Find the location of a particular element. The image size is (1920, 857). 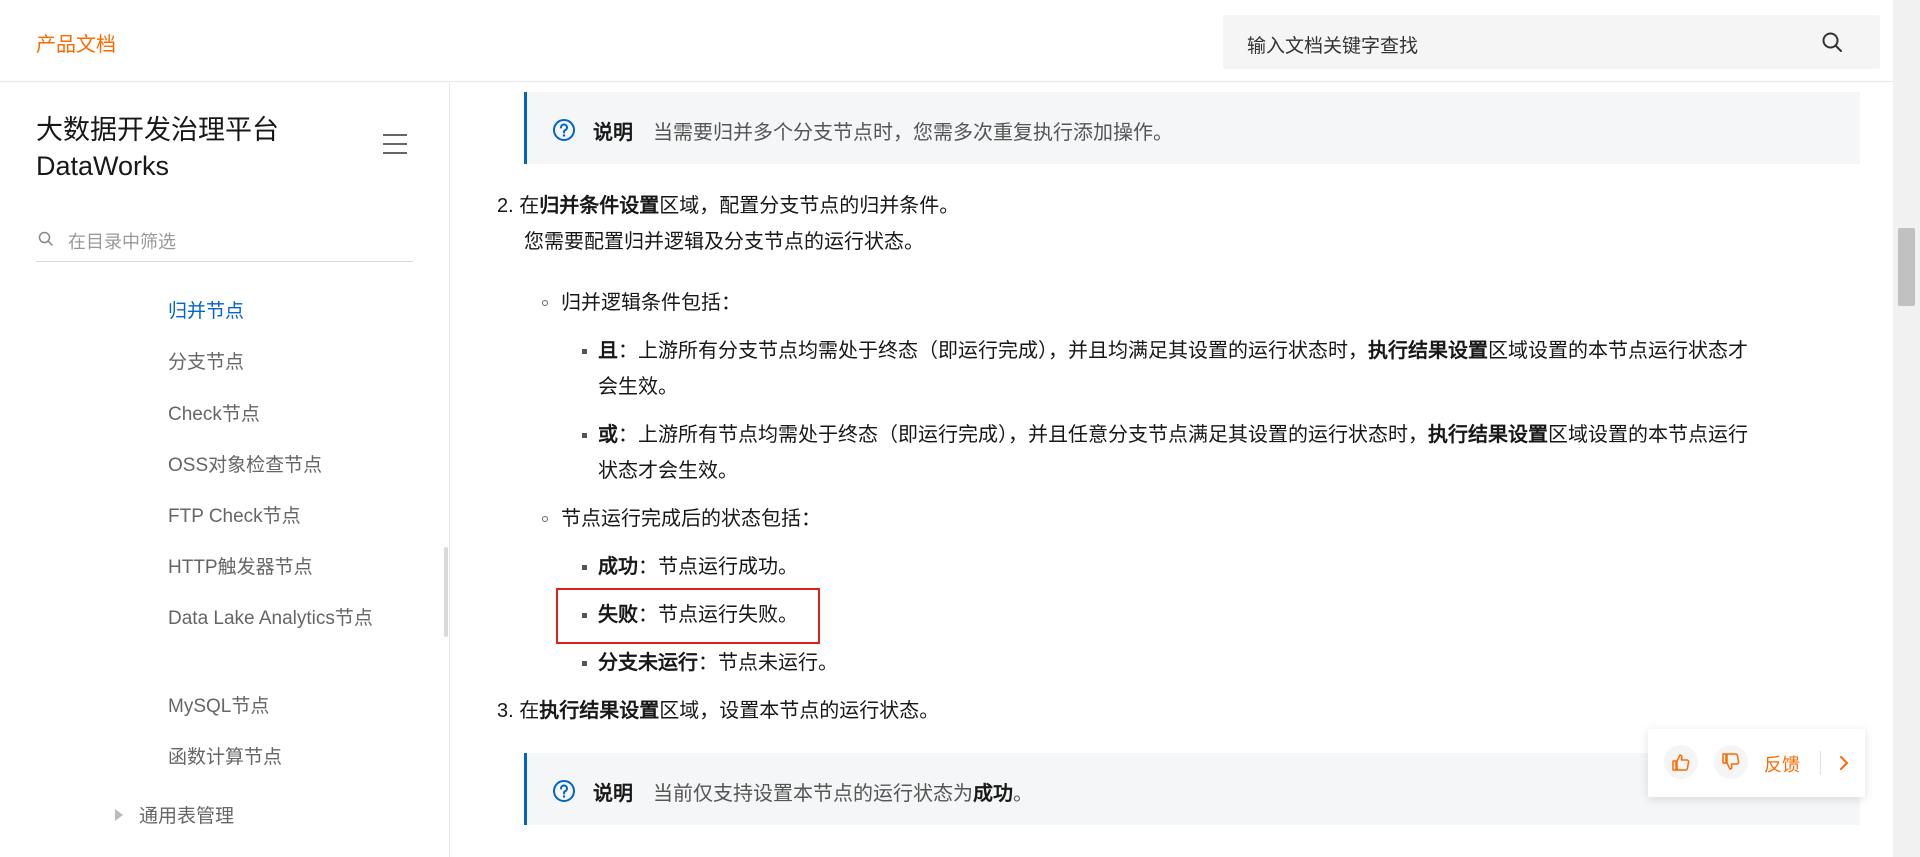

thumbs-up-icon is located at coordinates (1681, 762).